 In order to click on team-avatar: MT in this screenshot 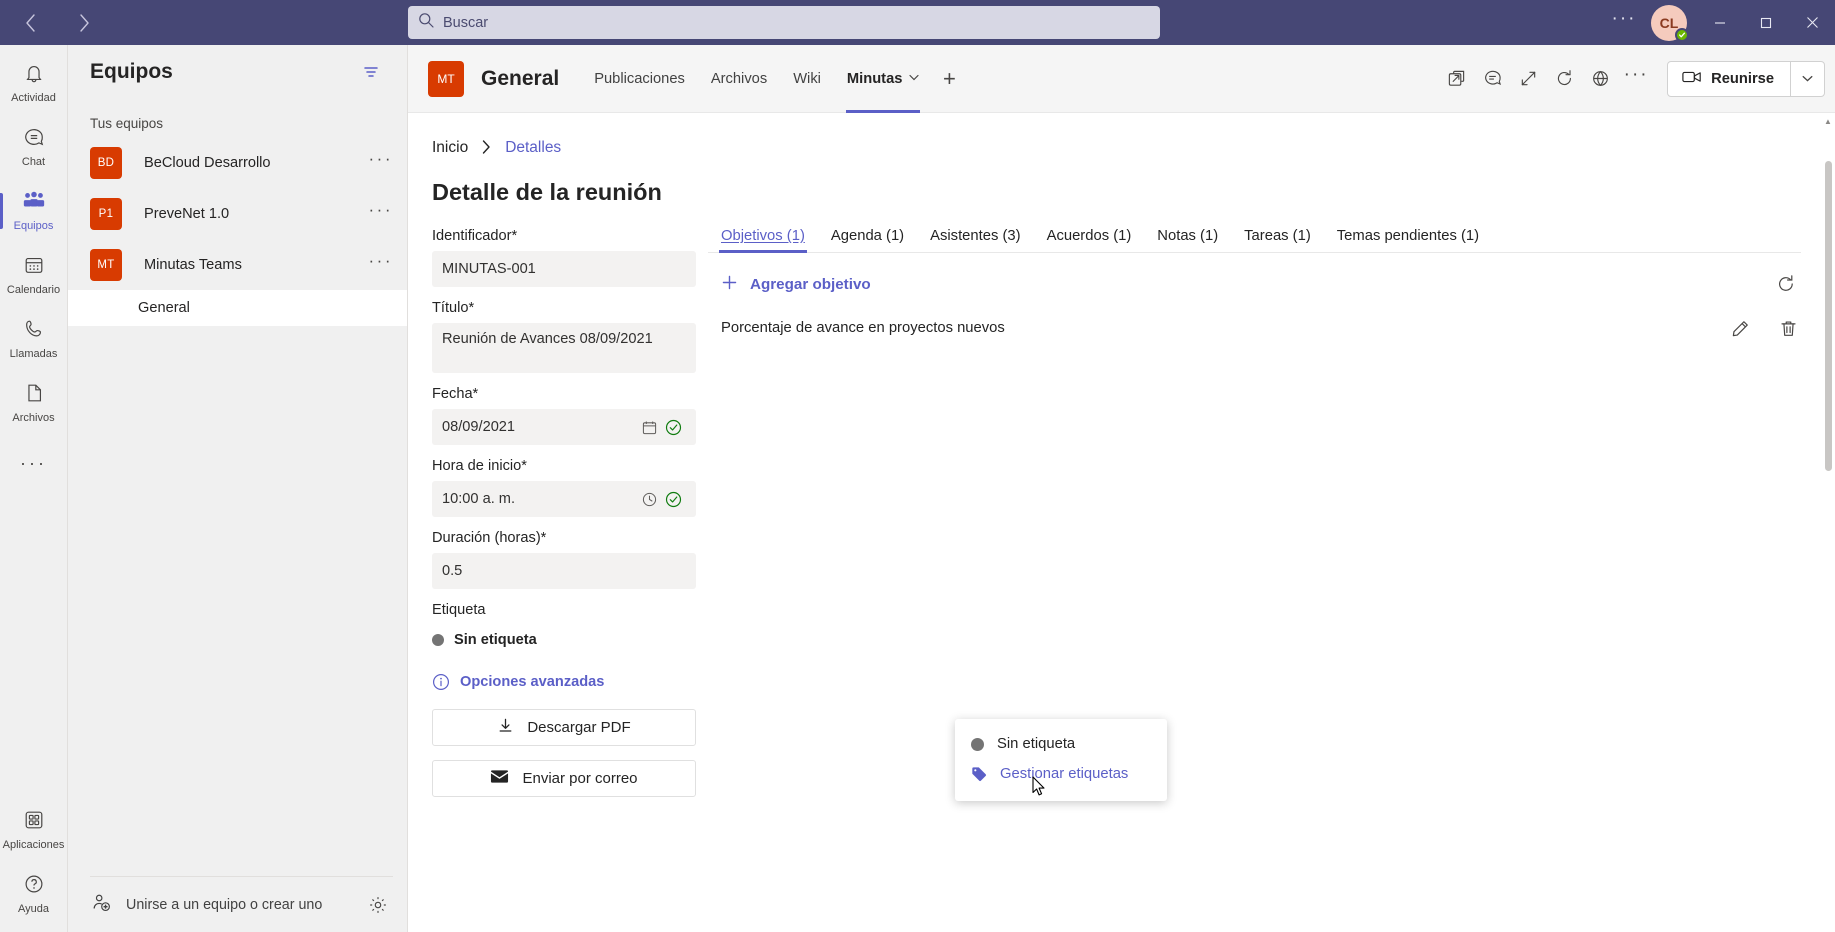, I will do `click(446, 78)`.